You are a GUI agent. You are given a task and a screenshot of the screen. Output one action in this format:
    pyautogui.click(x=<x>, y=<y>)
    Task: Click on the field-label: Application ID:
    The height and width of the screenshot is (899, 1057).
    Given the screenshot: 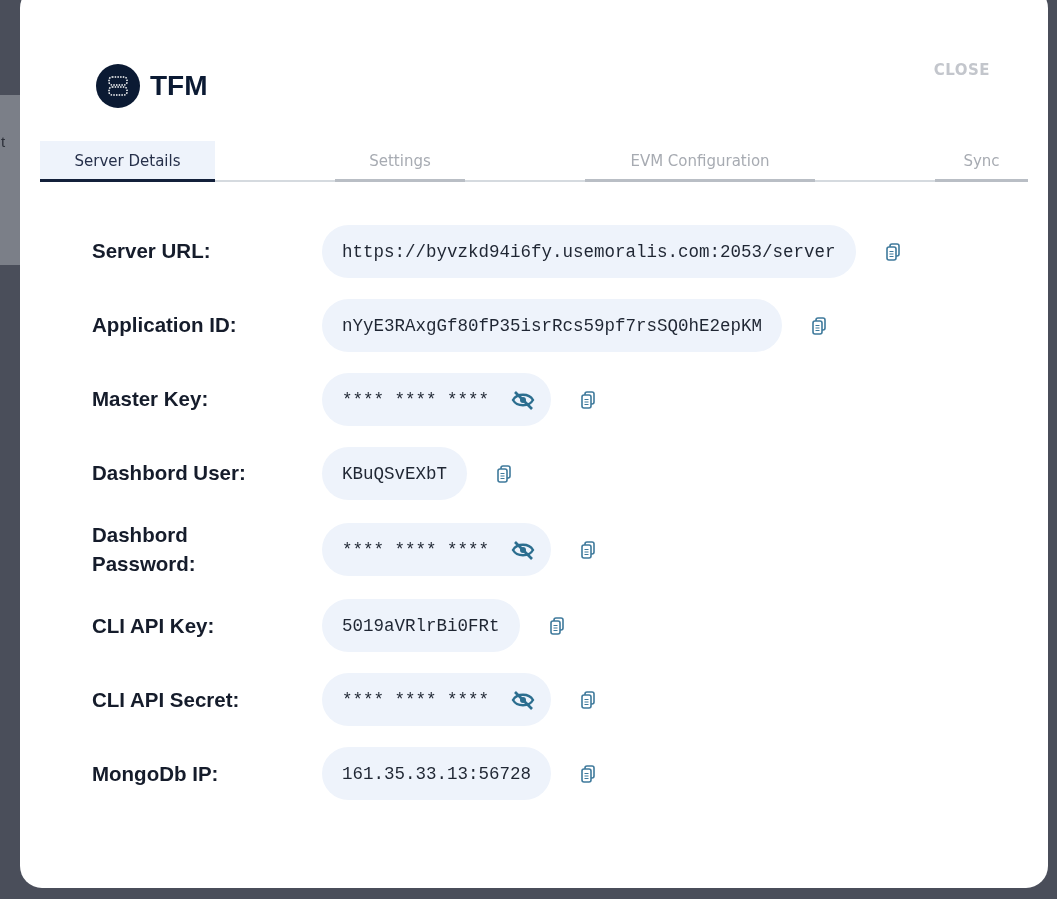 What is the action you would take?
    pyautogui.click(x=164, y=325)
    